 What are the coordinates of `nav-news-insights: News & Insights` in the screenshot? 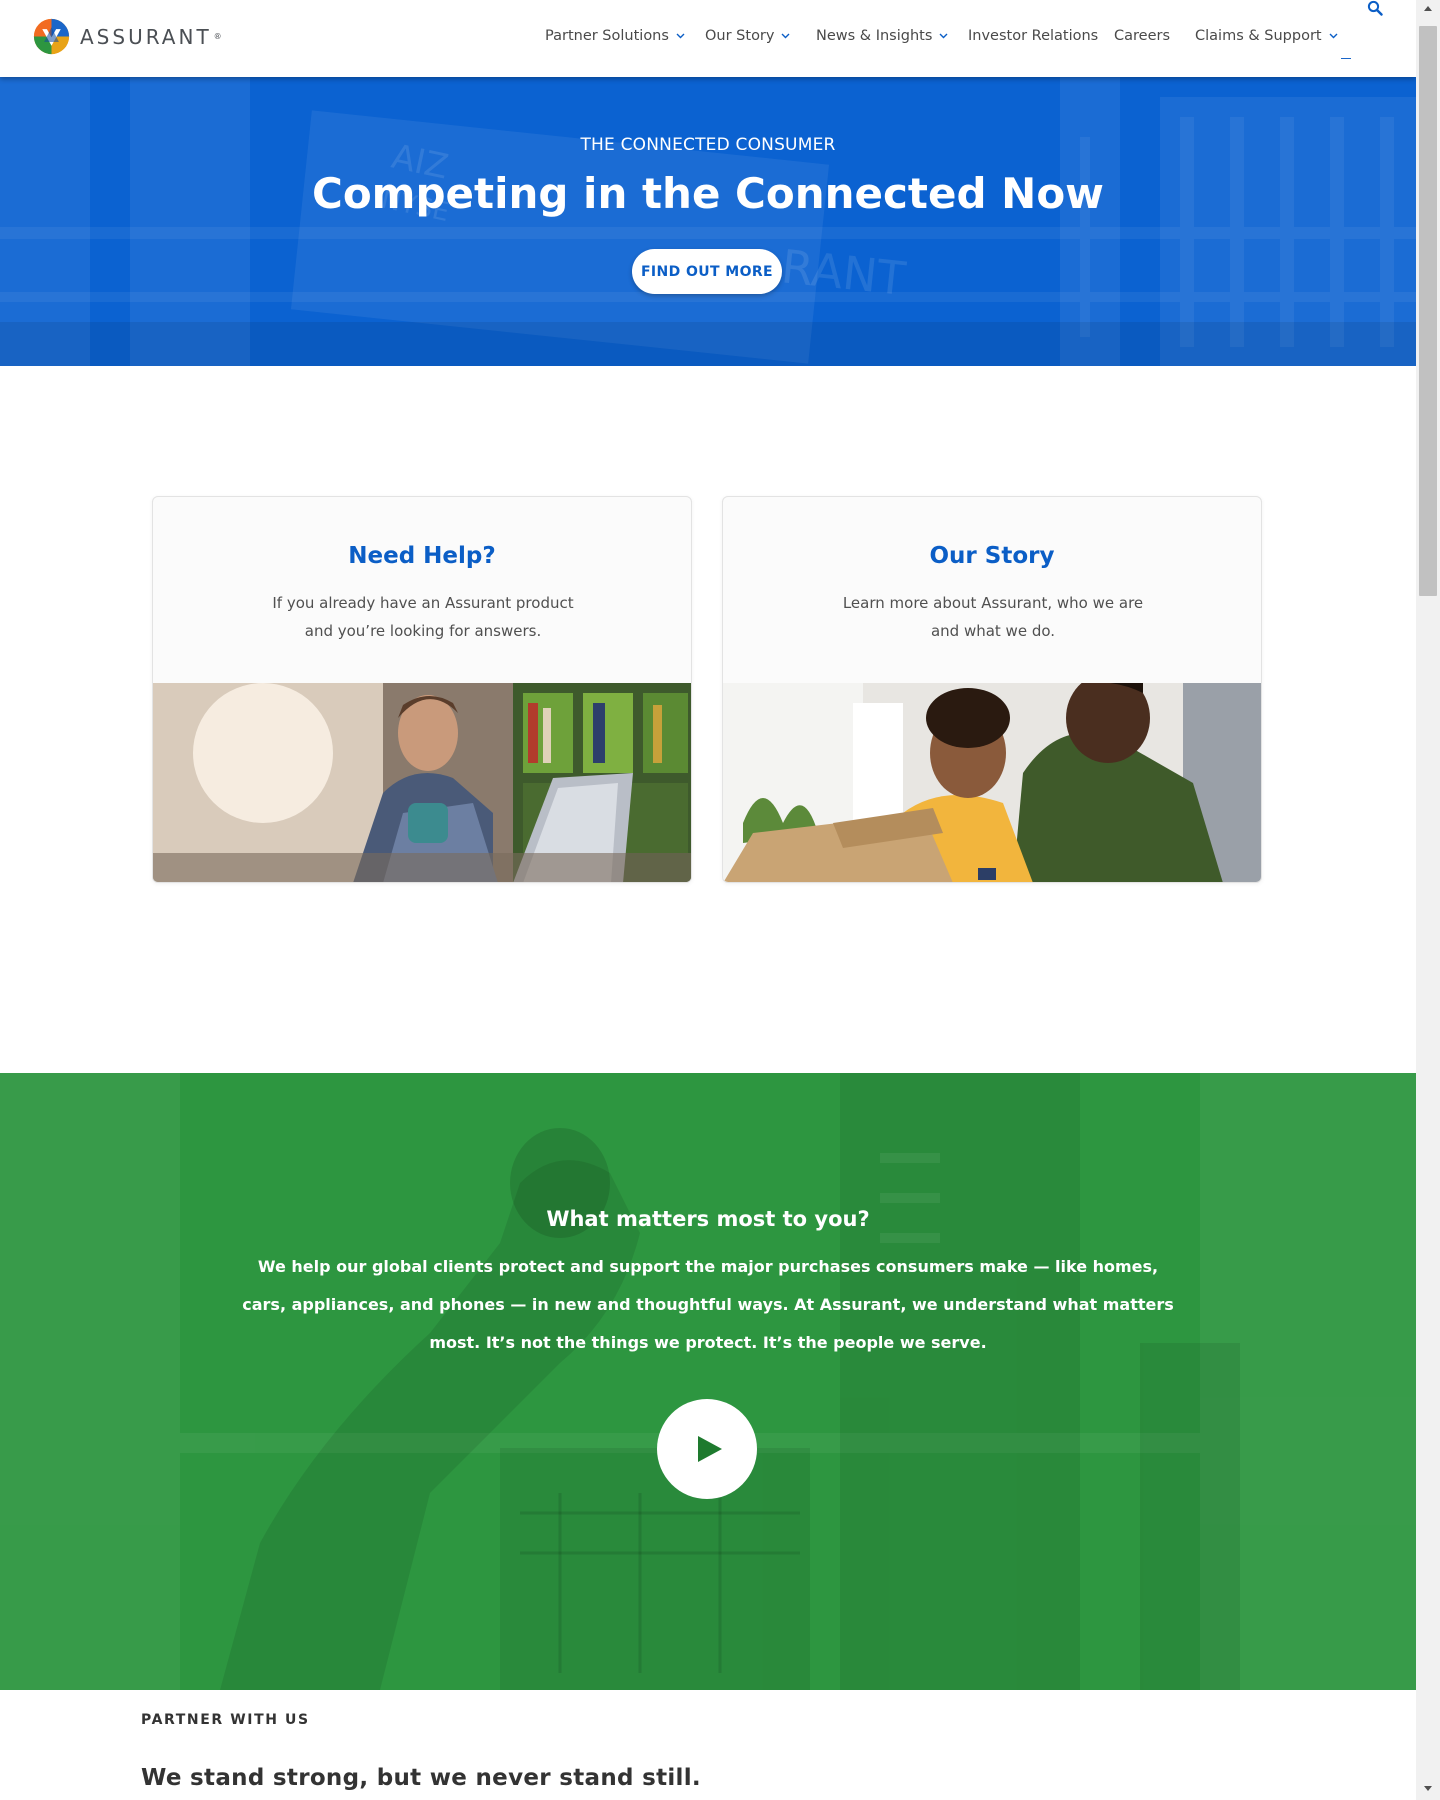 It's located at (882, 36).